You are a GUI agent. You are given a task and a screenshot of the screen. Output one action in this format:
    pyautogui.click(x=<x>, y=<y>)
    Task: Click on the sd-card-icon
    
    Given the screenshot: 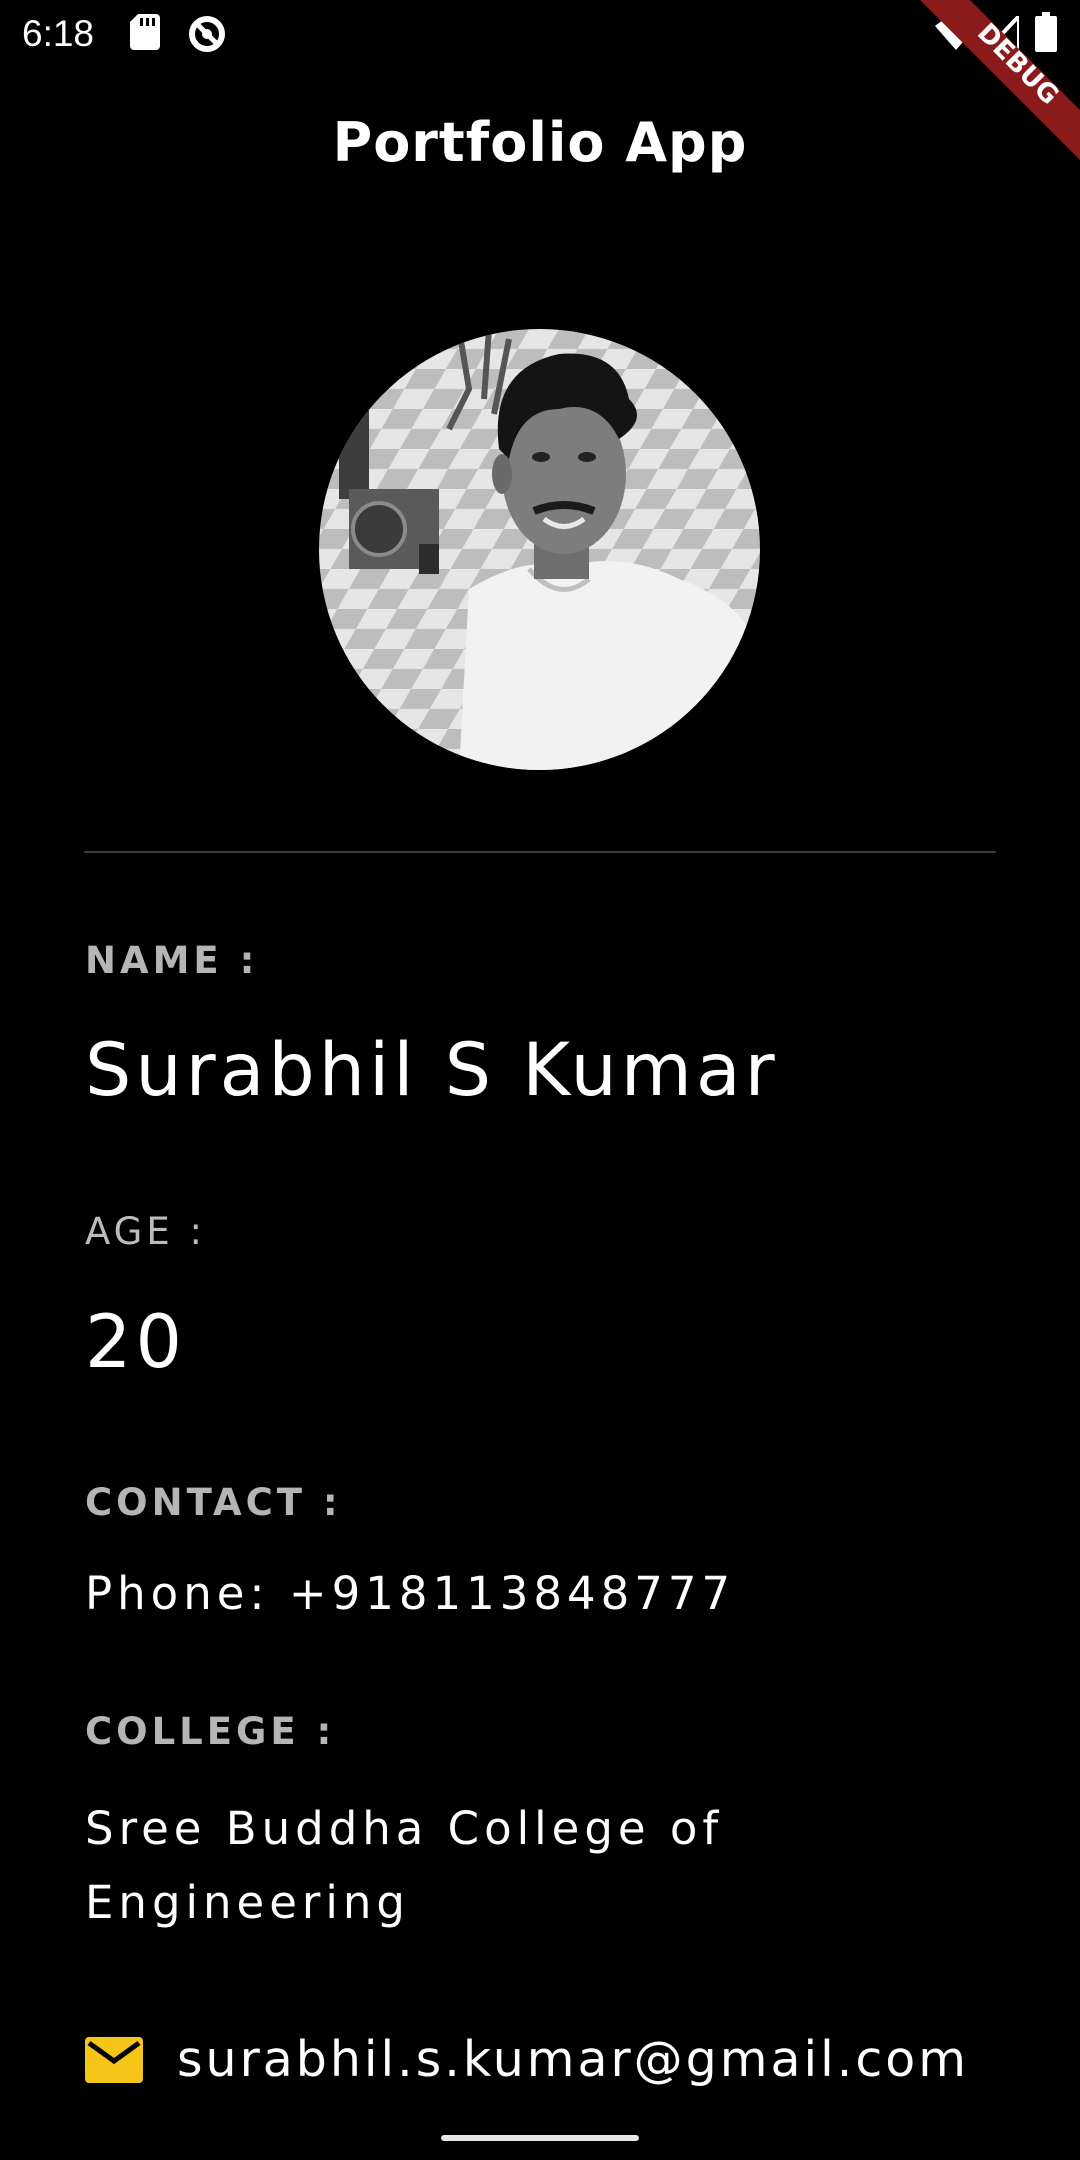 What is the action you would take?
    pyautogui.click(x=145, y=32)
    